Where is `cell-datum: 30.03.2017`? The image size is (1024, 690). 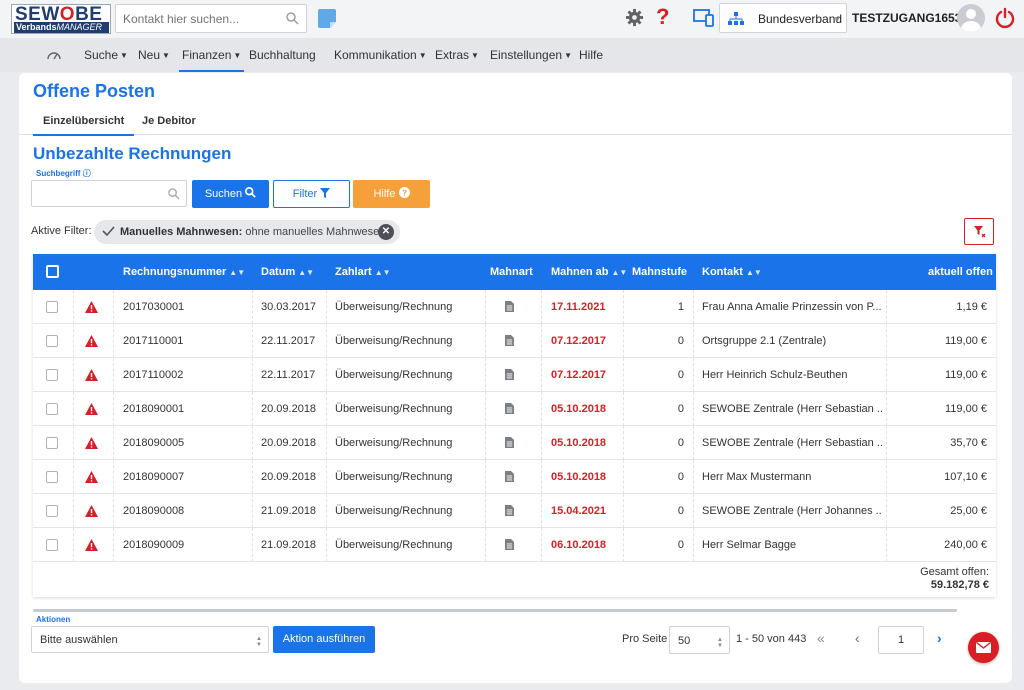 cell-datum: 30.03.2017 is located at coordinates (289, 307).